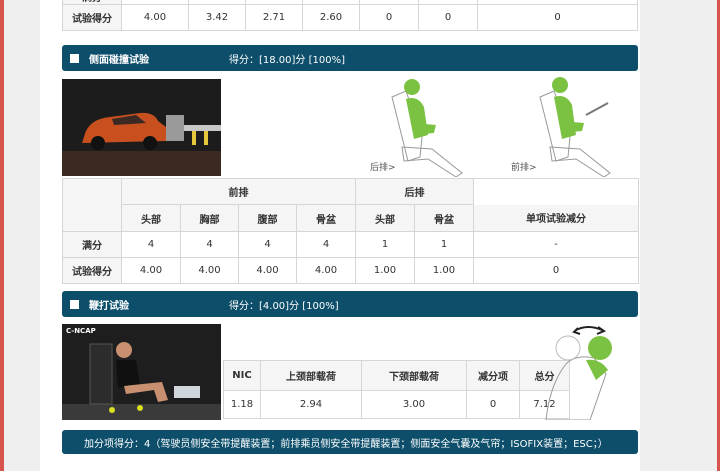 The width and height of the screenshot is (720, 471). Describe the element at coordinates (414, 404) in the screenshot. I see `table-cell: 3.00` at that location.